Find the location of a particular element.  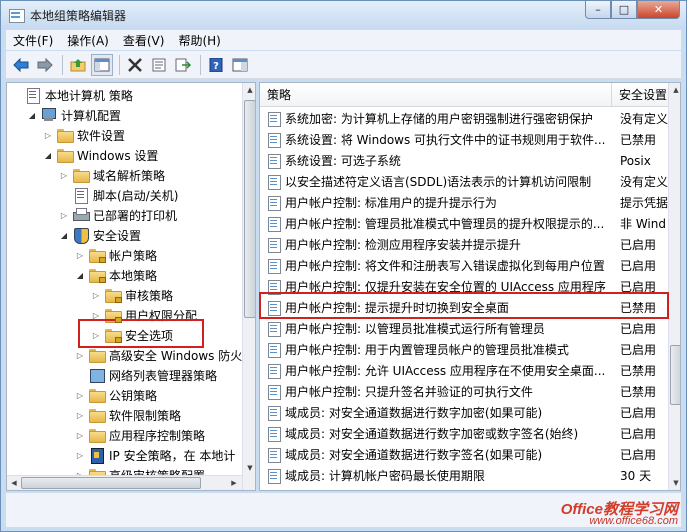

menu-help: 帮助(H) is located at coordinates (199, 40).